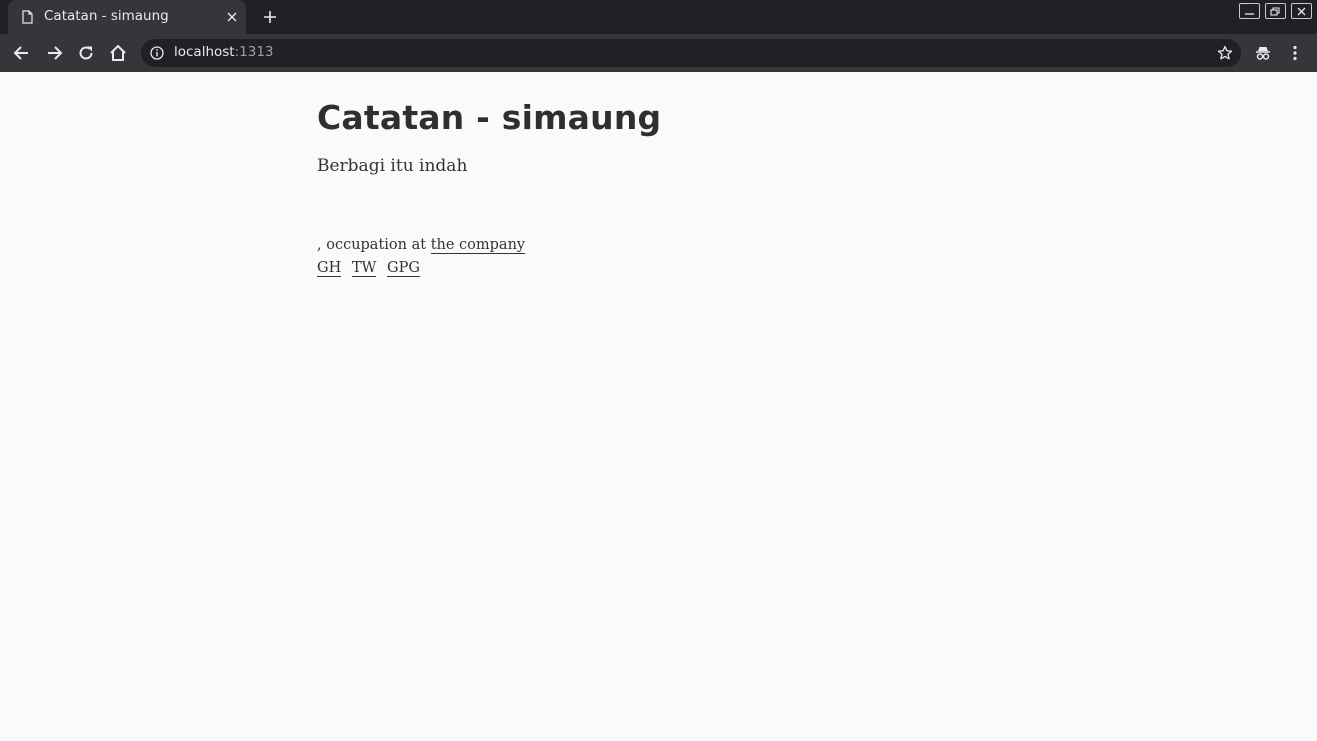  I want to click on close-tab-icon, so click(232, 17).